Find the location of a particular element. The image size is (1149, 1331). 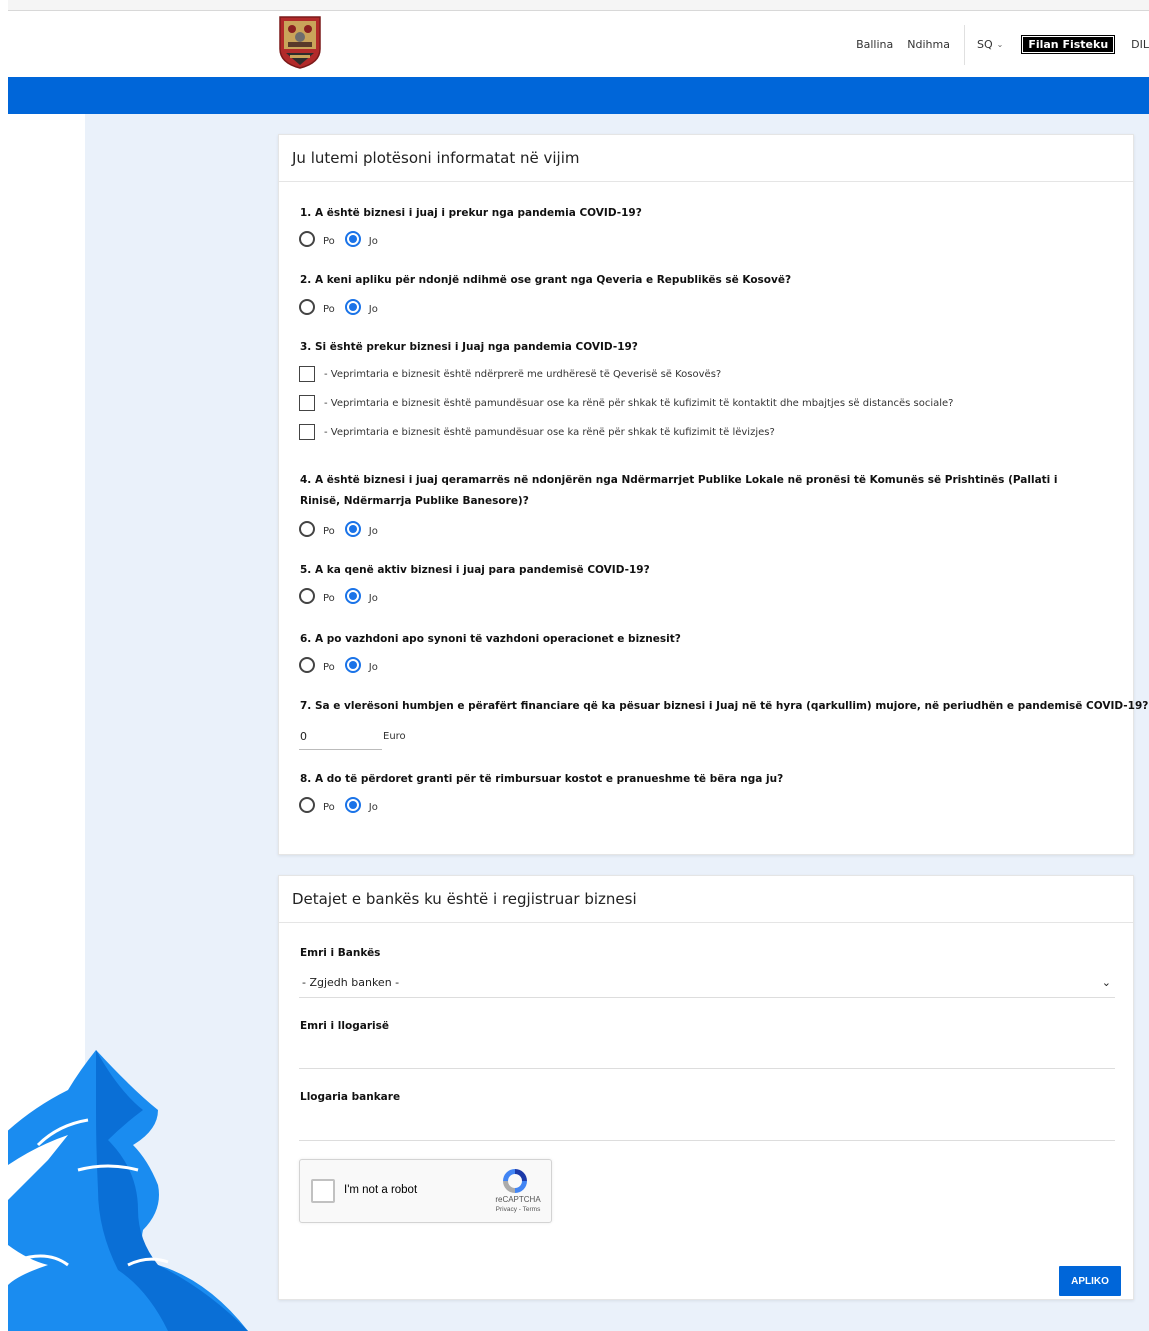

language-selector: SQ ⌄ is located at coordinates (990, 44).